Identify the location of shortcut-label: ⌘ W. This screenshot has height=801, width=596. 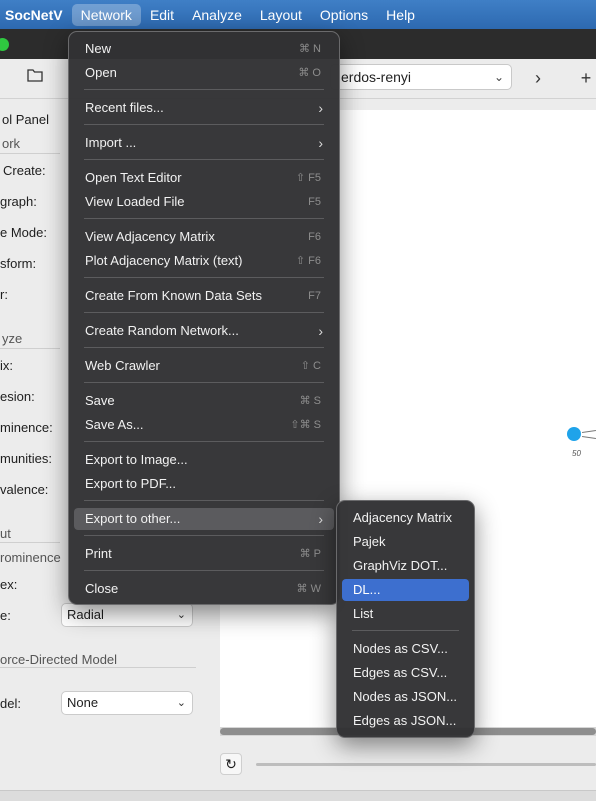
(308, 589).